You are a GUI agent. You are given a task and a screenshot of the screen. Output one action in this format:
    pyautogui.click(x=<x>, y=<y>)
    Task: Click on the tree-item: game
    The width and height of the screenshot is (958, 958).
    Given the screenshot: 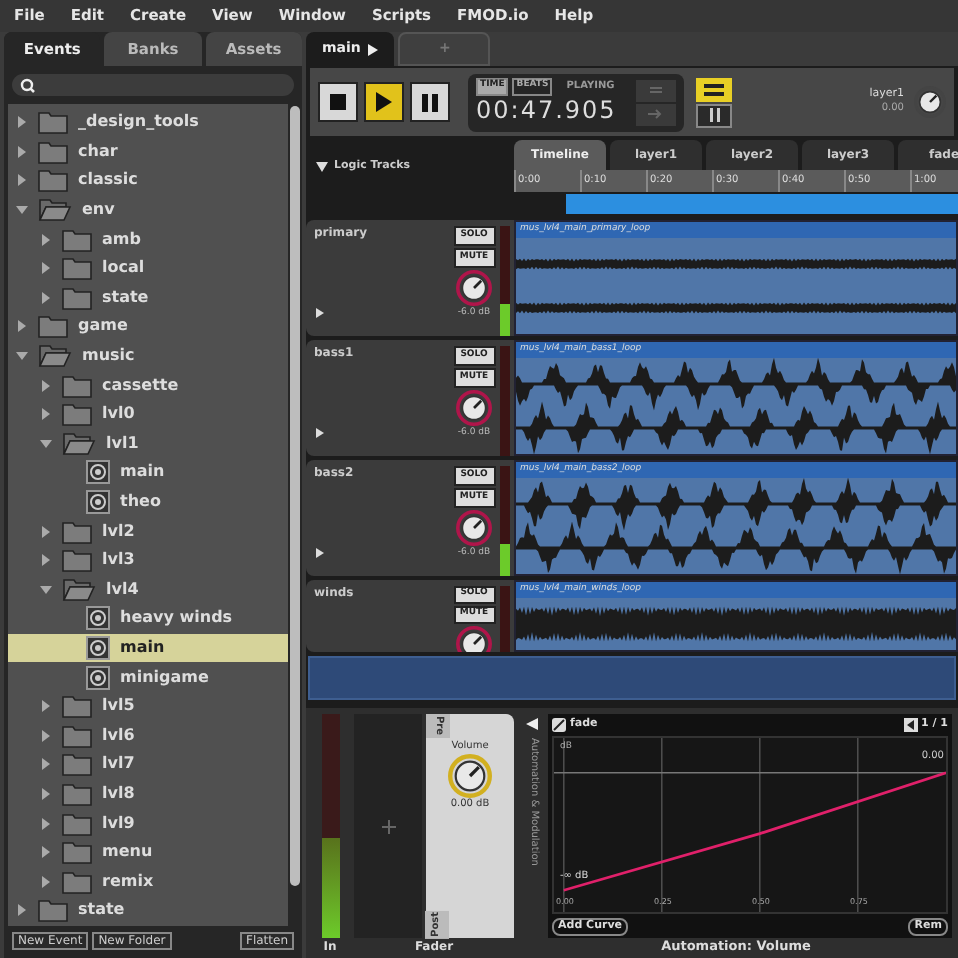 What is the action you would take?
    pyautogui.click(x=148, y=327)
    